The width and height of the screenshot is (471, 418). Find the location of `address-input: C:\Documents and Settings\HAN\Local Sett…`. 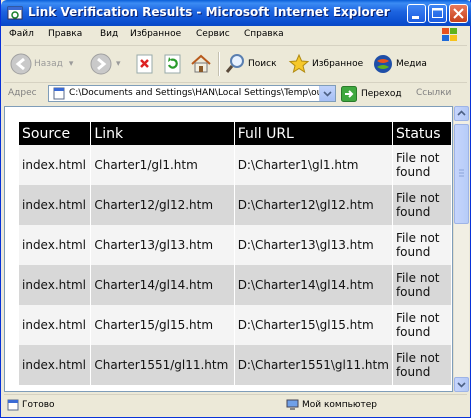

address-input: C:\Documents and Settings\HAN\Local Sett… is located at coordinates (192, 93).